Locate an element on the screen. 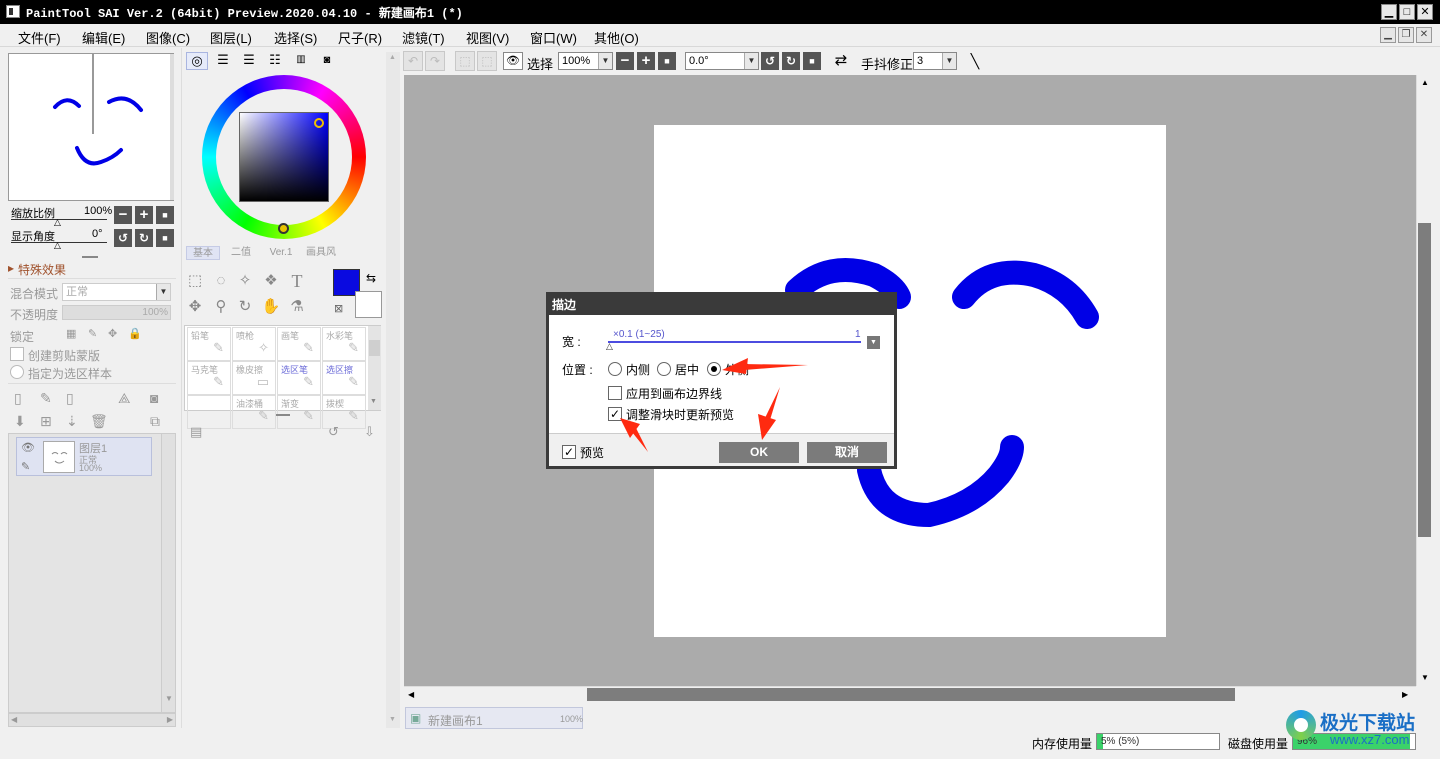  merge-down-icon: ⬇ is located at coordinates (20, 421).